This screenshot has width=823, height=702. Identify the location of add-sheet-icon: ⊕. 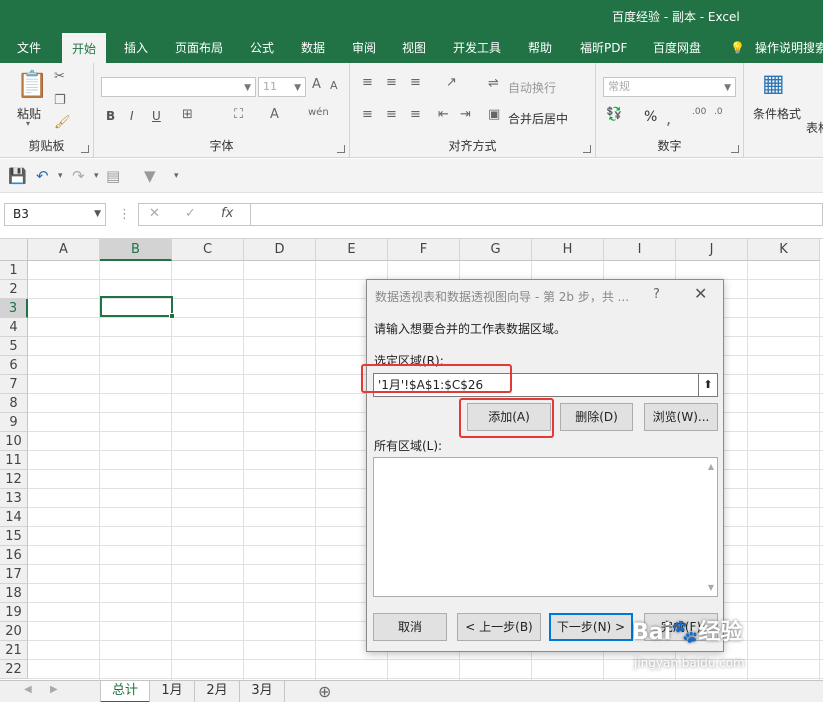
(324, 691).